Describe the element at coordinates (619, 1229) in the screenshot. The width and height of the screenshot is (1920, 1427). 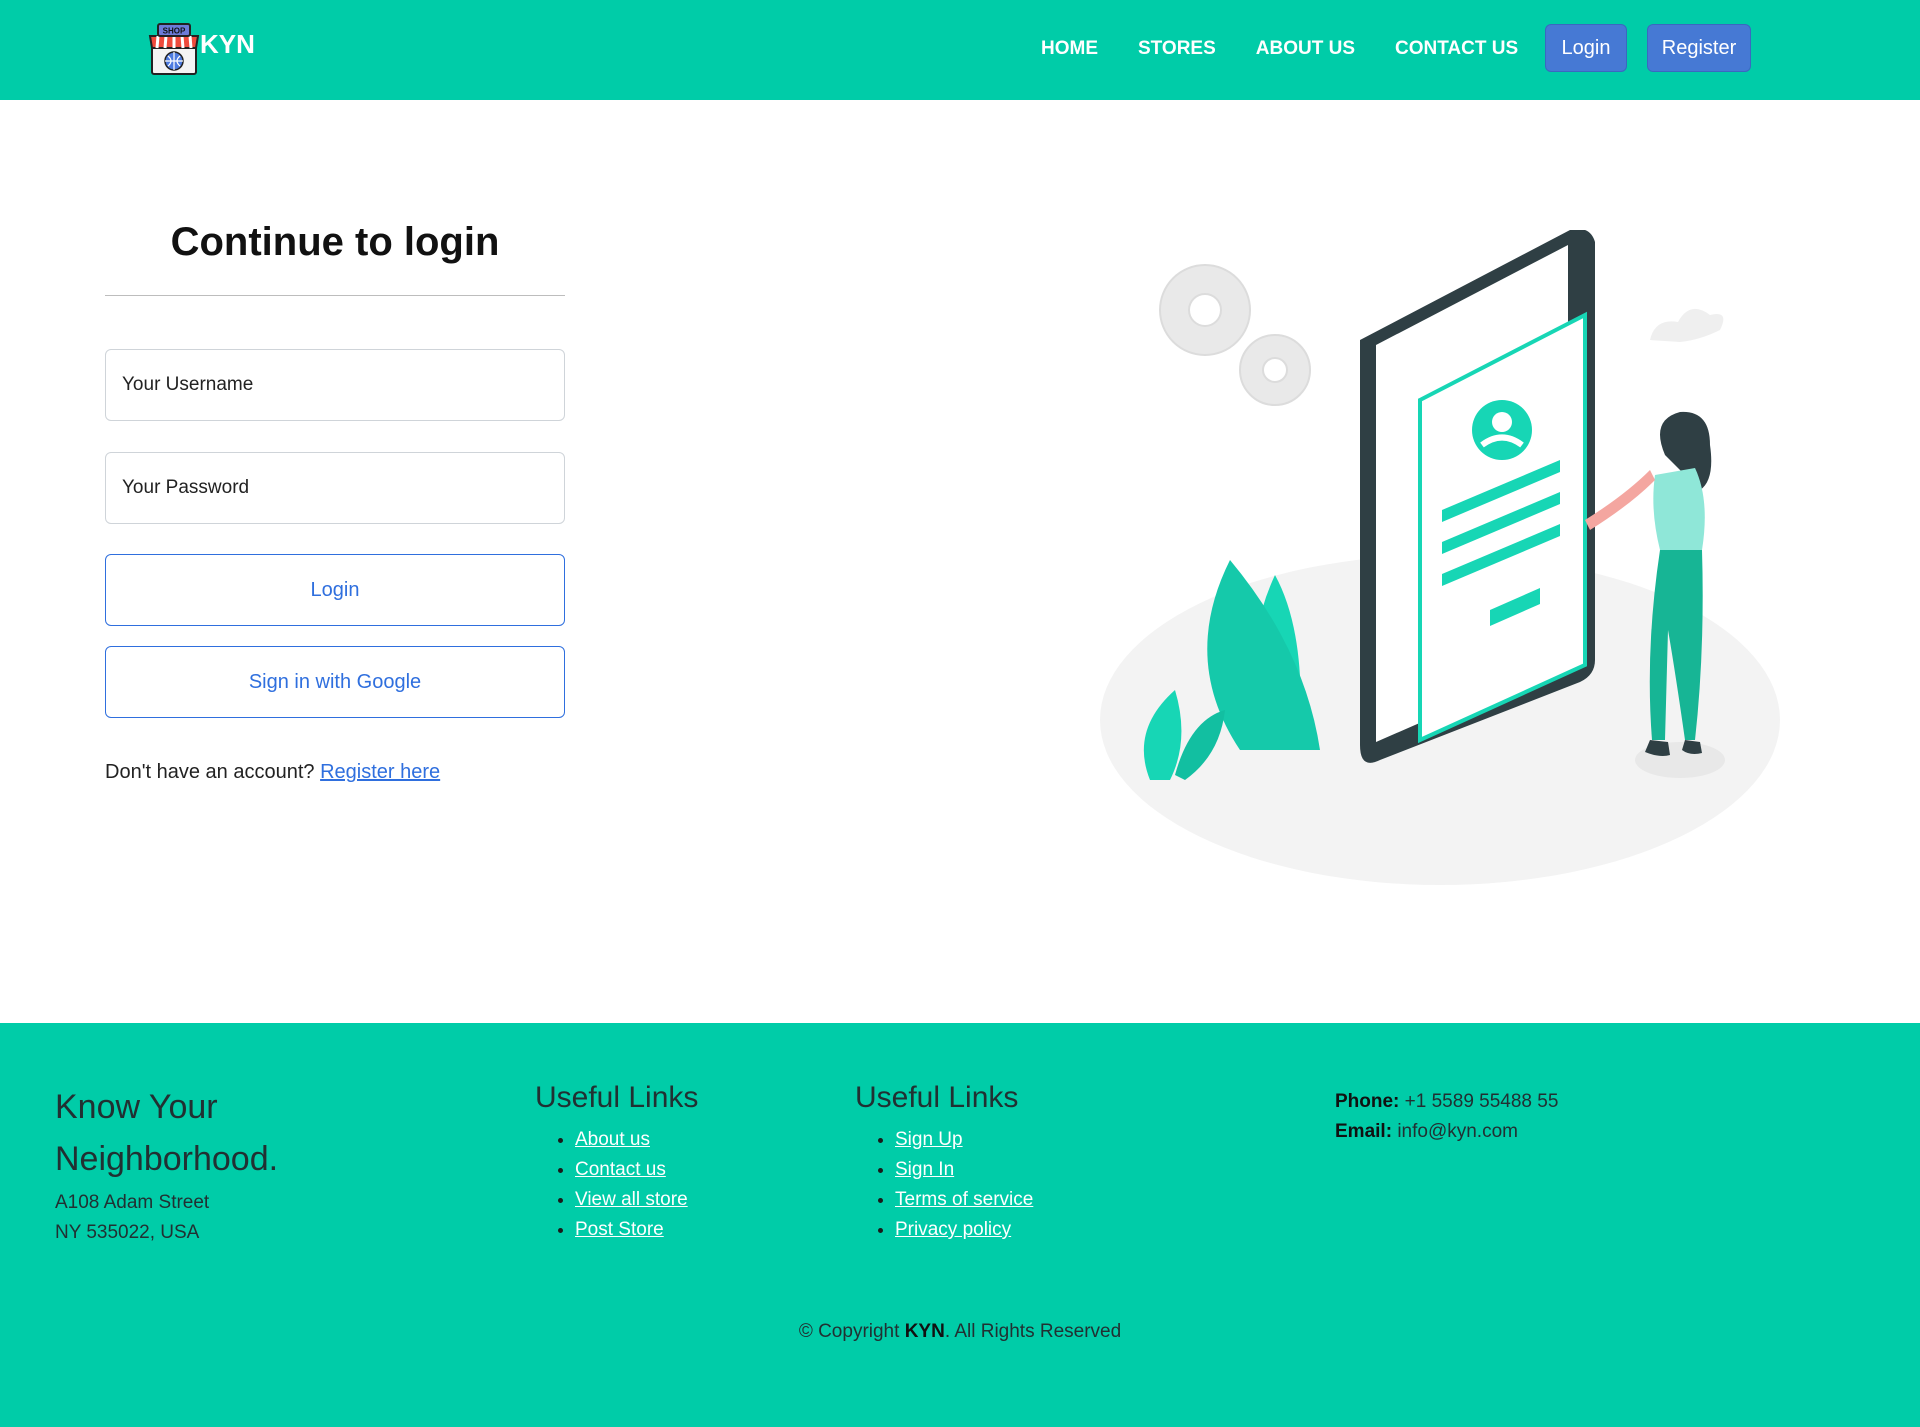
I see `footer-link-post-store: Post Store` at that location.